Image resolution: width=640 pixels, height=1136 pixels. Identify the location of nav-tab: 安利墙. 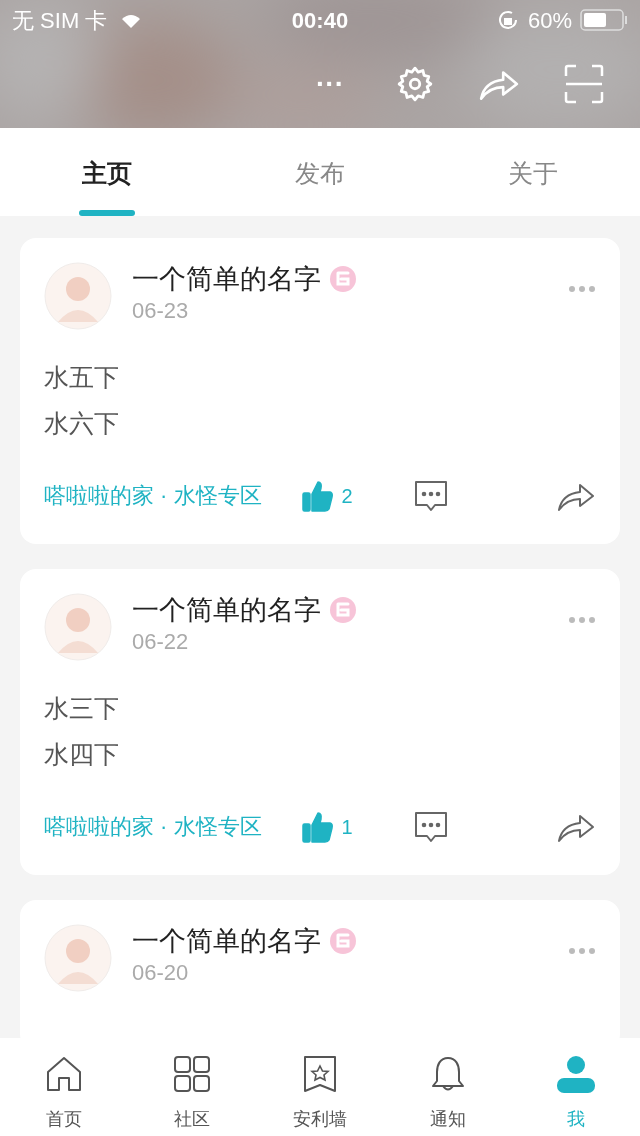
(320, 1087).